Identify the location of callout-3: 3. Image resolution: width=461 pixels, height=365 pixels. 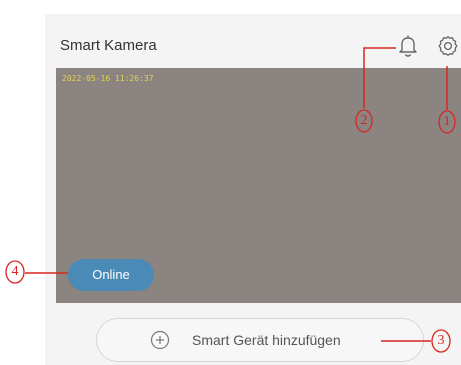
(441, 340).